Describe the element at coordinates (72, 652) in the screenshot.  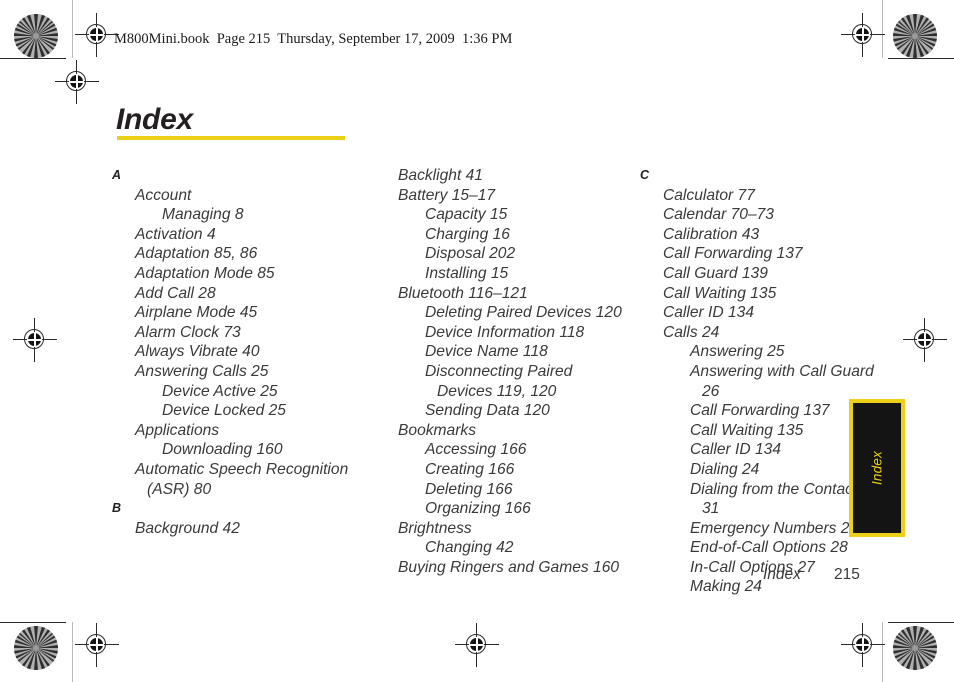
I see `print-guide-line-left-lower` at that location.